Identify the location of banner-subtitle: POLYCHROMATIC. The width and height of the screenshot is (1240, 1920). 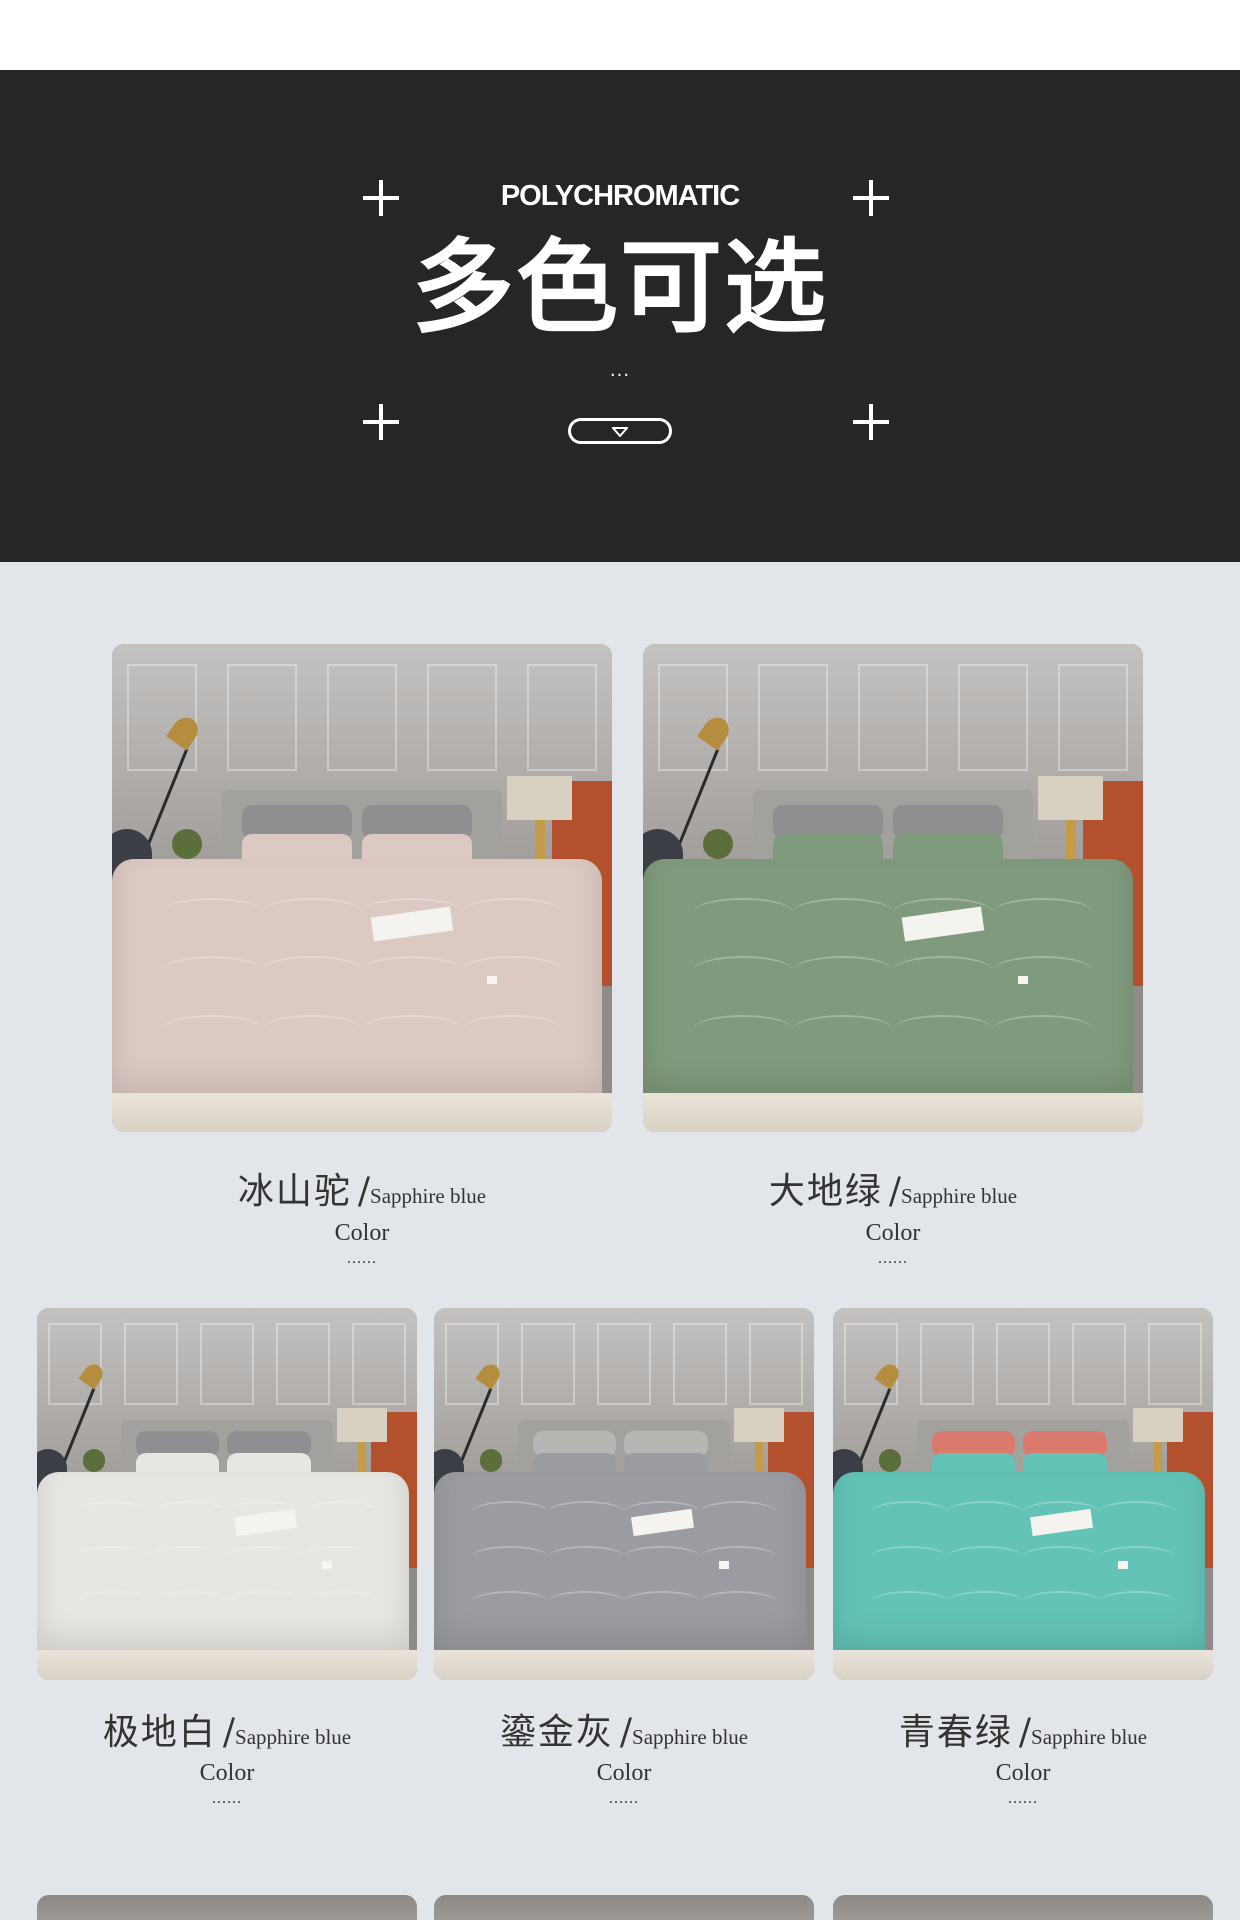
(620, 196).